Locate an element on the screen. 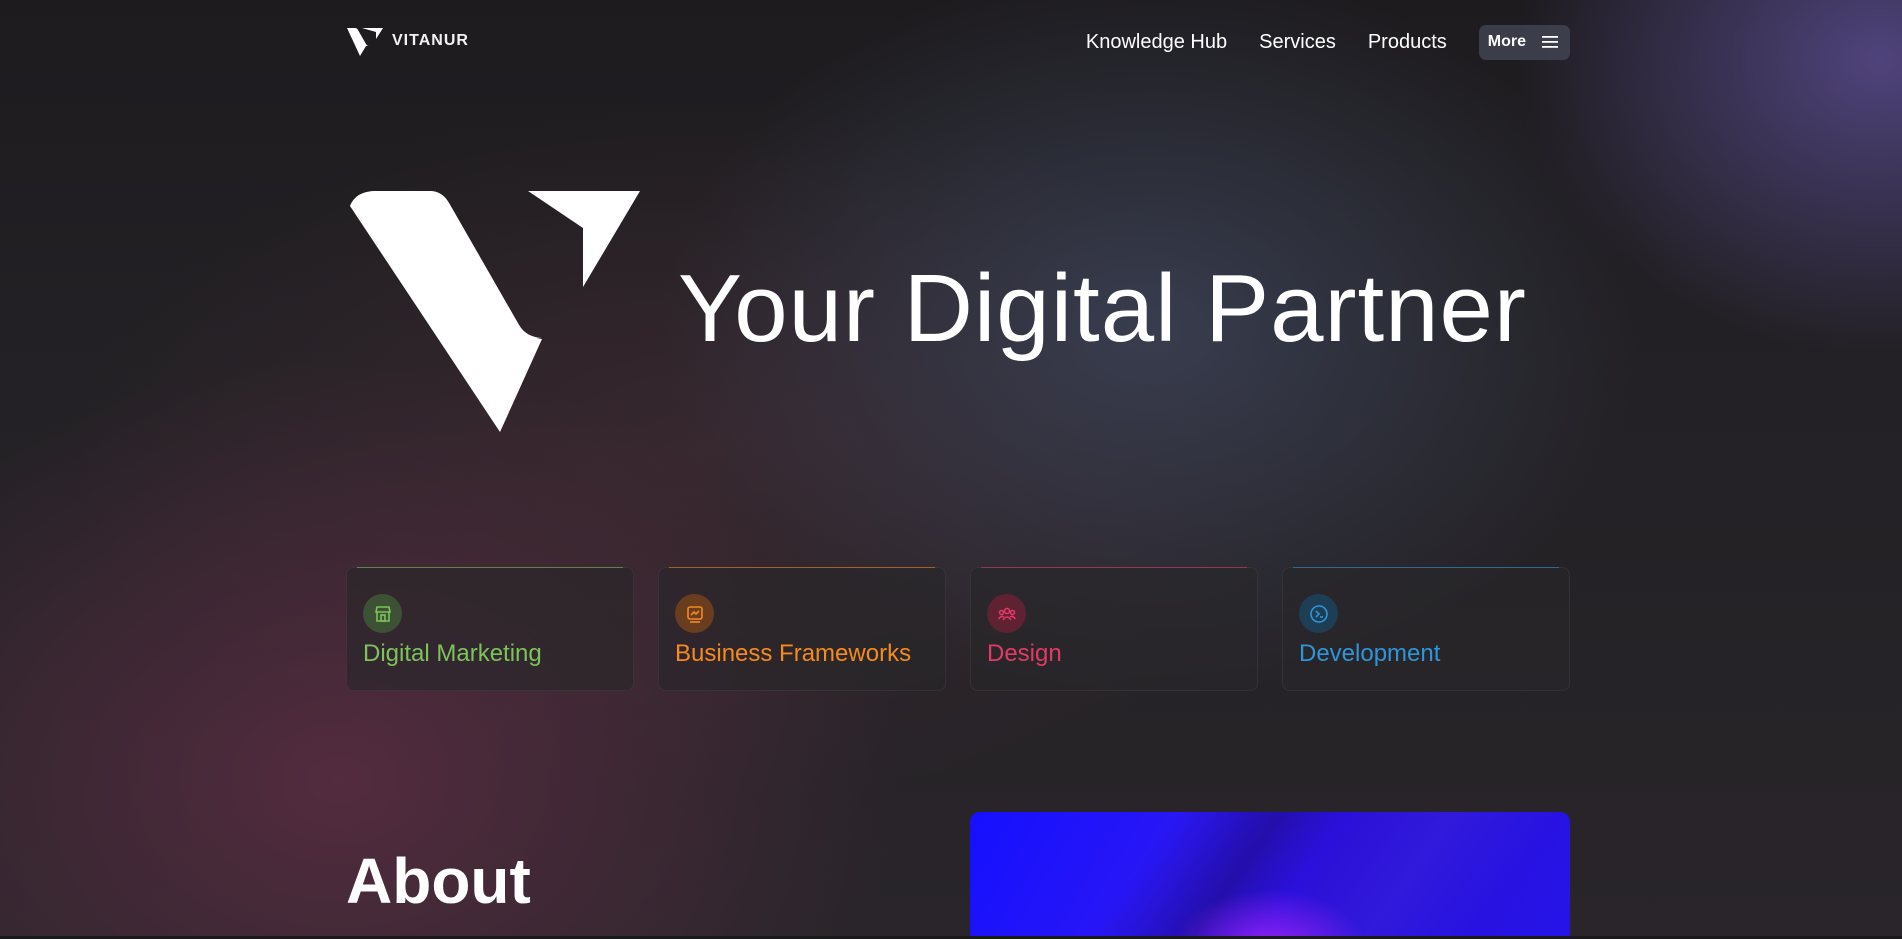 The height and width of the screenshot is (939, 1902). nav-link-products: Products is located at coordinates (1407, 42).